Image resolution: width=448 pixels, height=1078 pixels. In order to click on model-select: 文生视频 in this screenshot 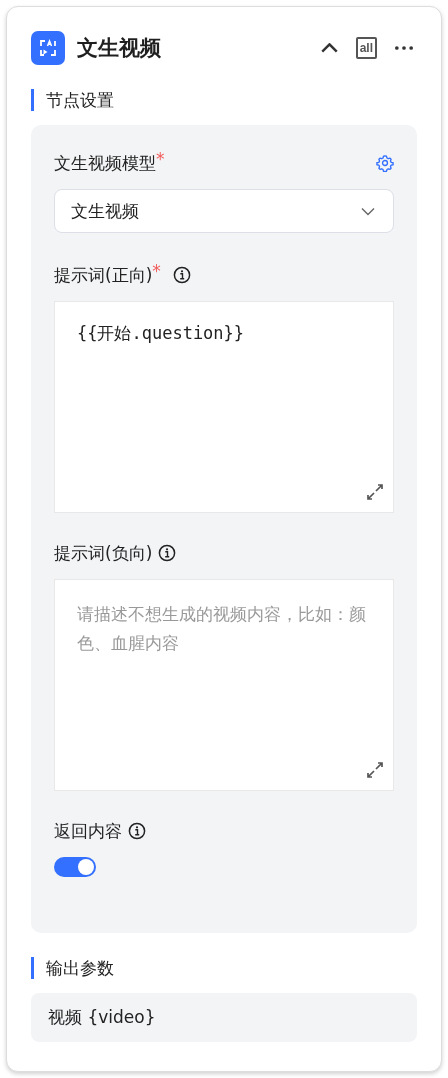, I will do `click(224, 211)`.